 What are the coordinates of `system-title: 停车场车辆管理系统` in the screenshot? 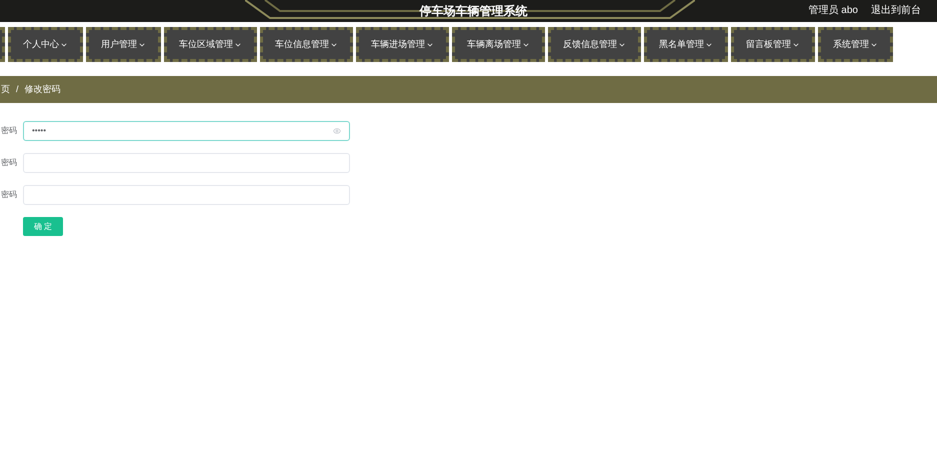 It's located at (474, 11).